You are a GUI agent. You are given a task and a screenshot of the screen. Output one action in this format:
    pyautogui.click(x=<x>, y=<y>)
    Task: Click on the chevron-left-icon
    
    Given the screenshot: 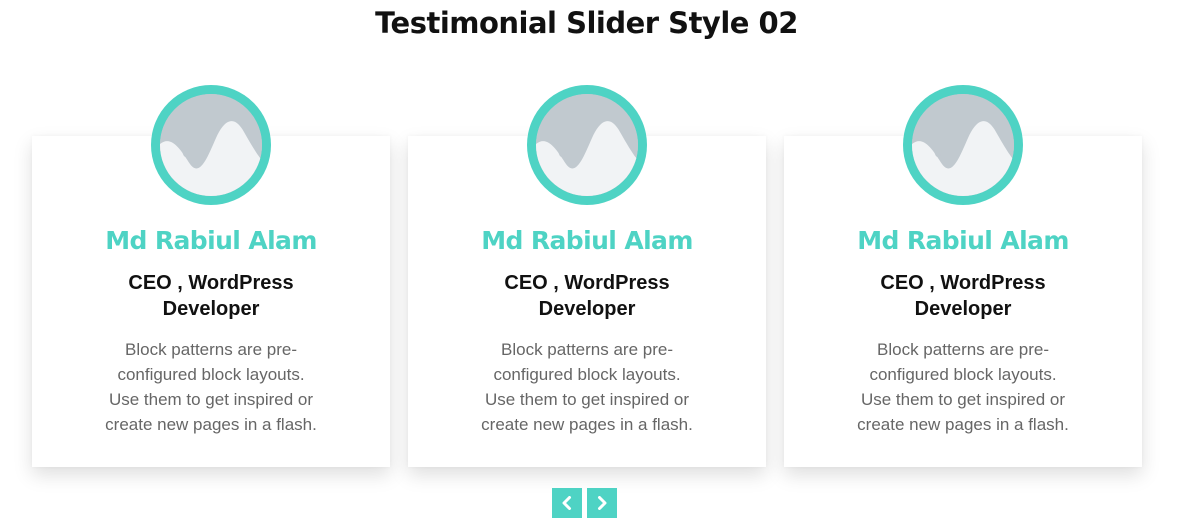 What is the action you would take?
    pyautogui.click(x=566, y=503)
    